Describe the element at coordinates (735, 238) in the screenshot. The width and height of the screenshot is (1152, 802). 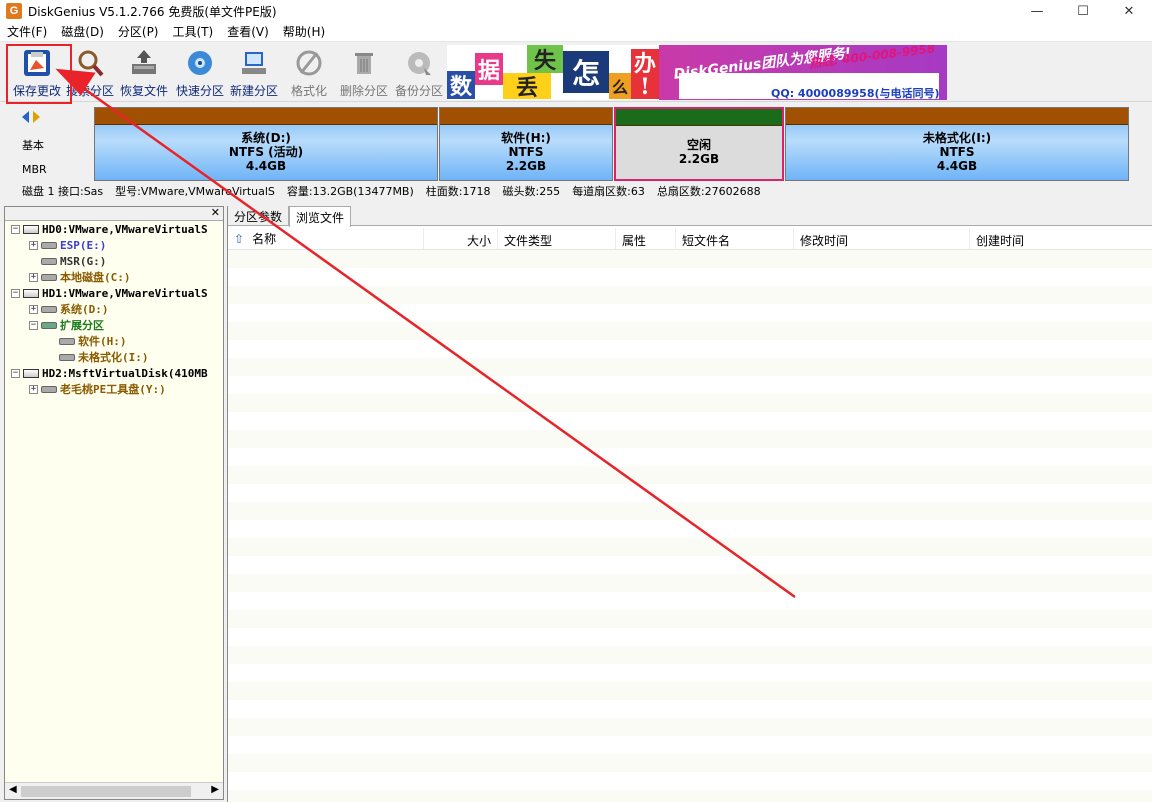
I see `column-short-name: 短文件名` at that location.